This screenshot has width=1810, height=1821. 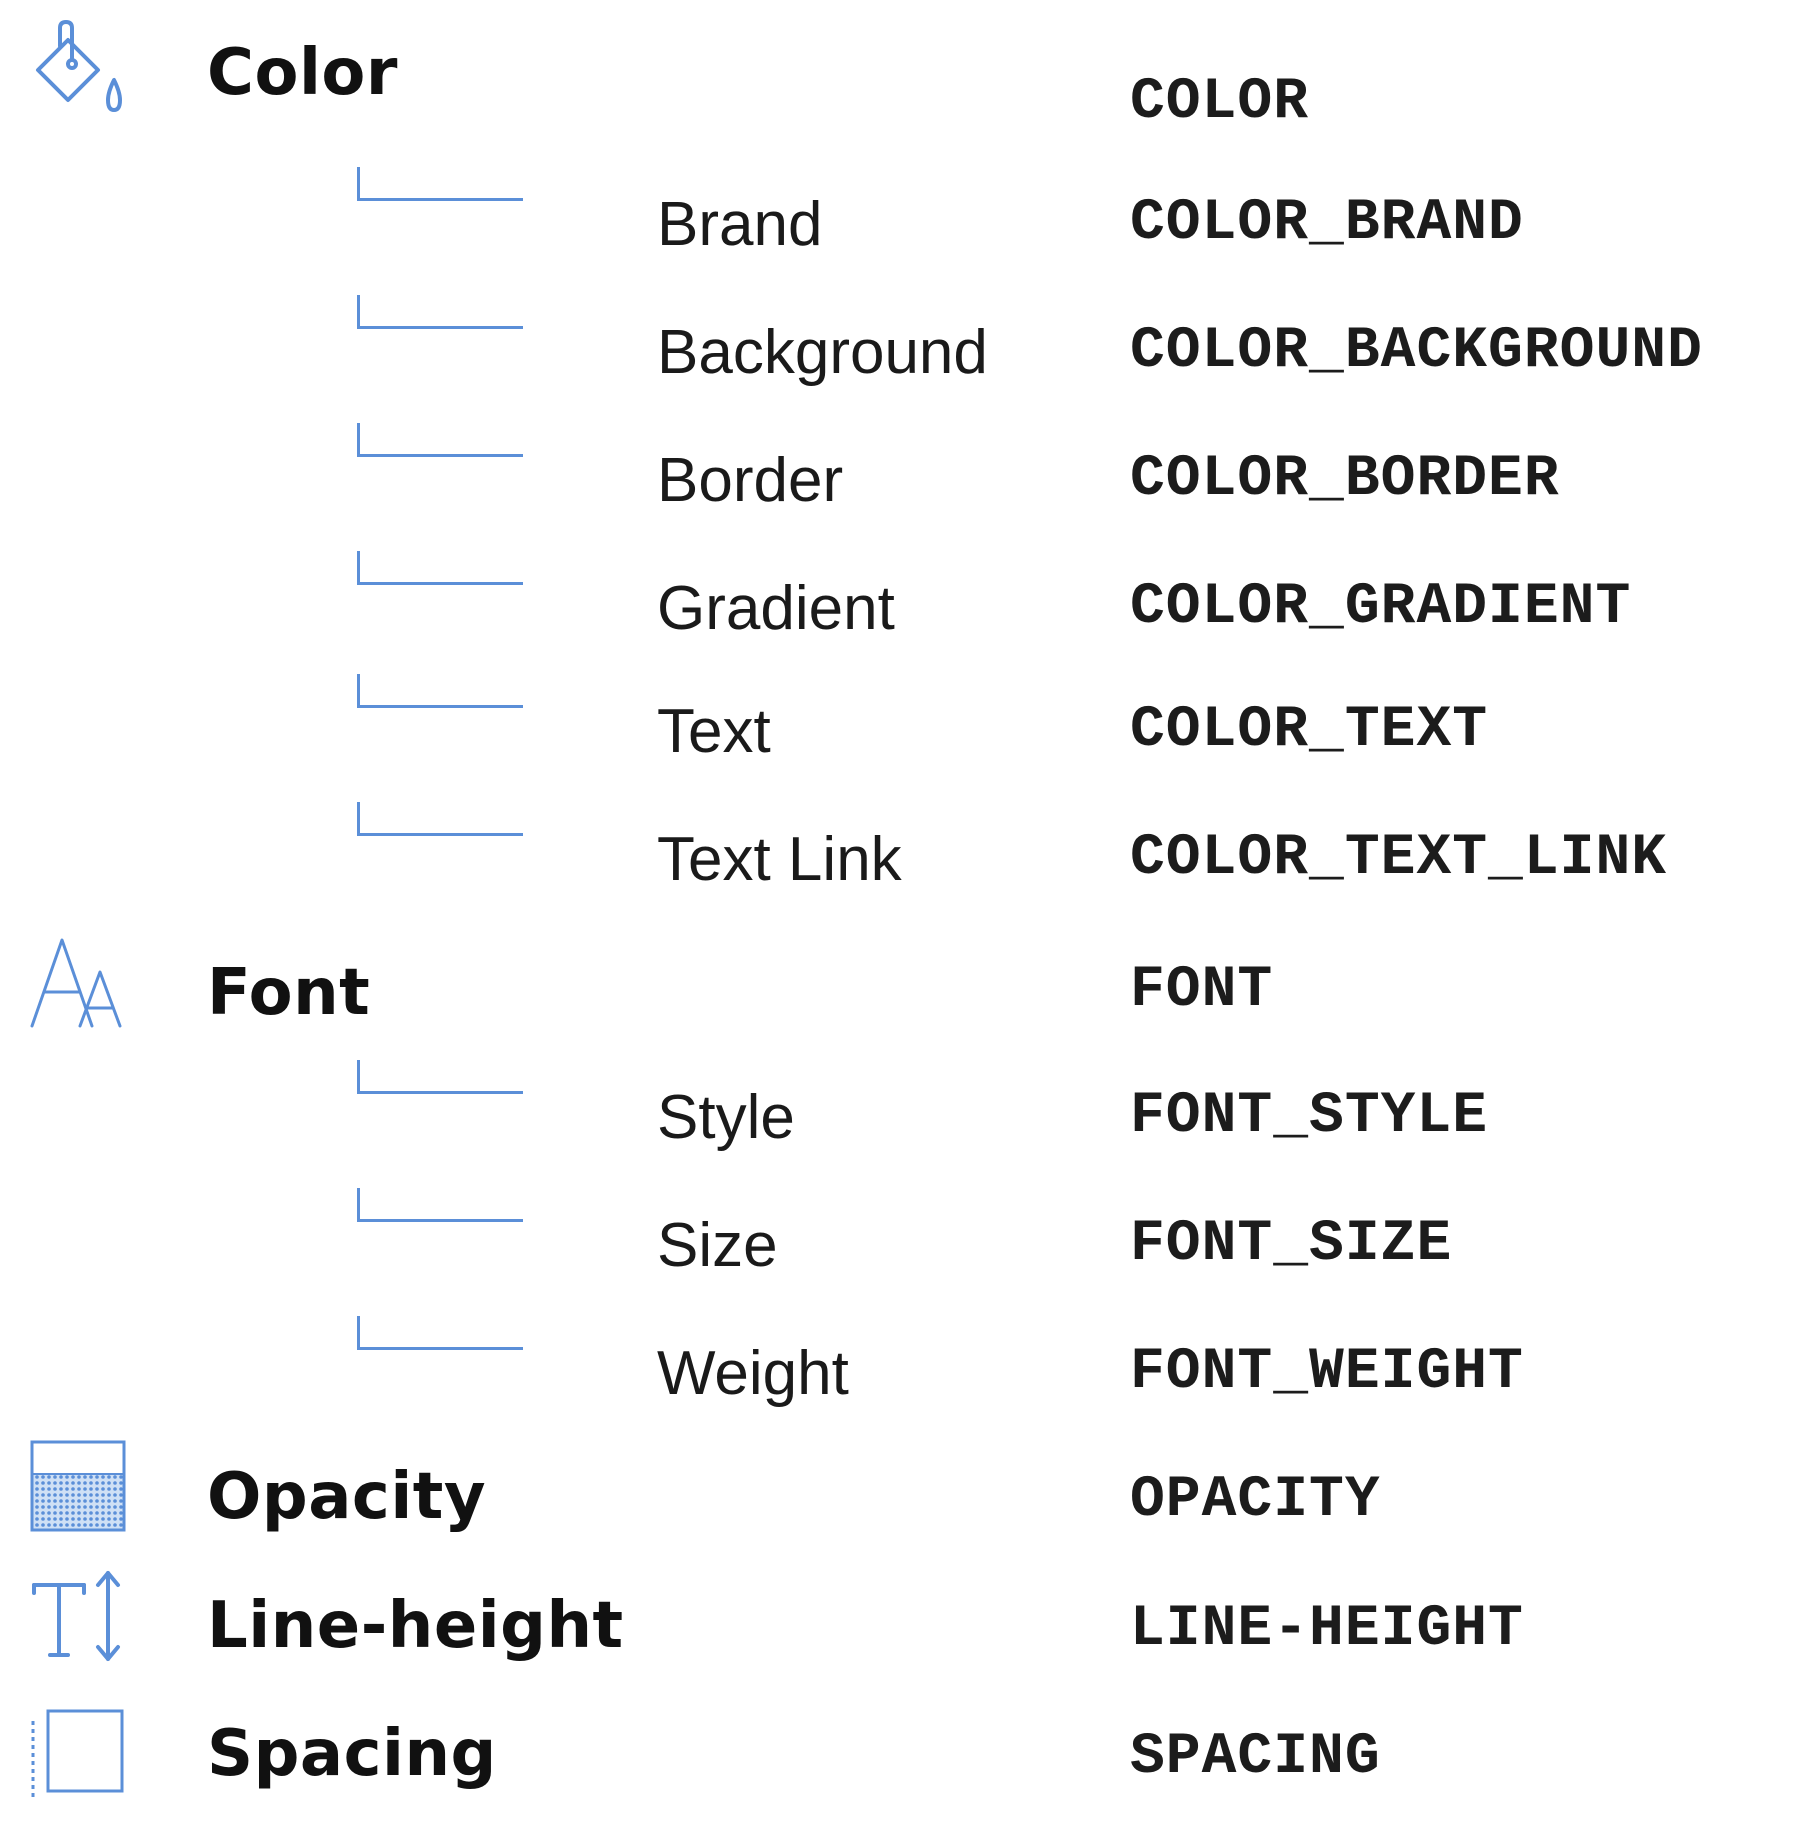 I want to click on child-token: COLOR_TEXT_LINK, so click(x=1399, y=858).